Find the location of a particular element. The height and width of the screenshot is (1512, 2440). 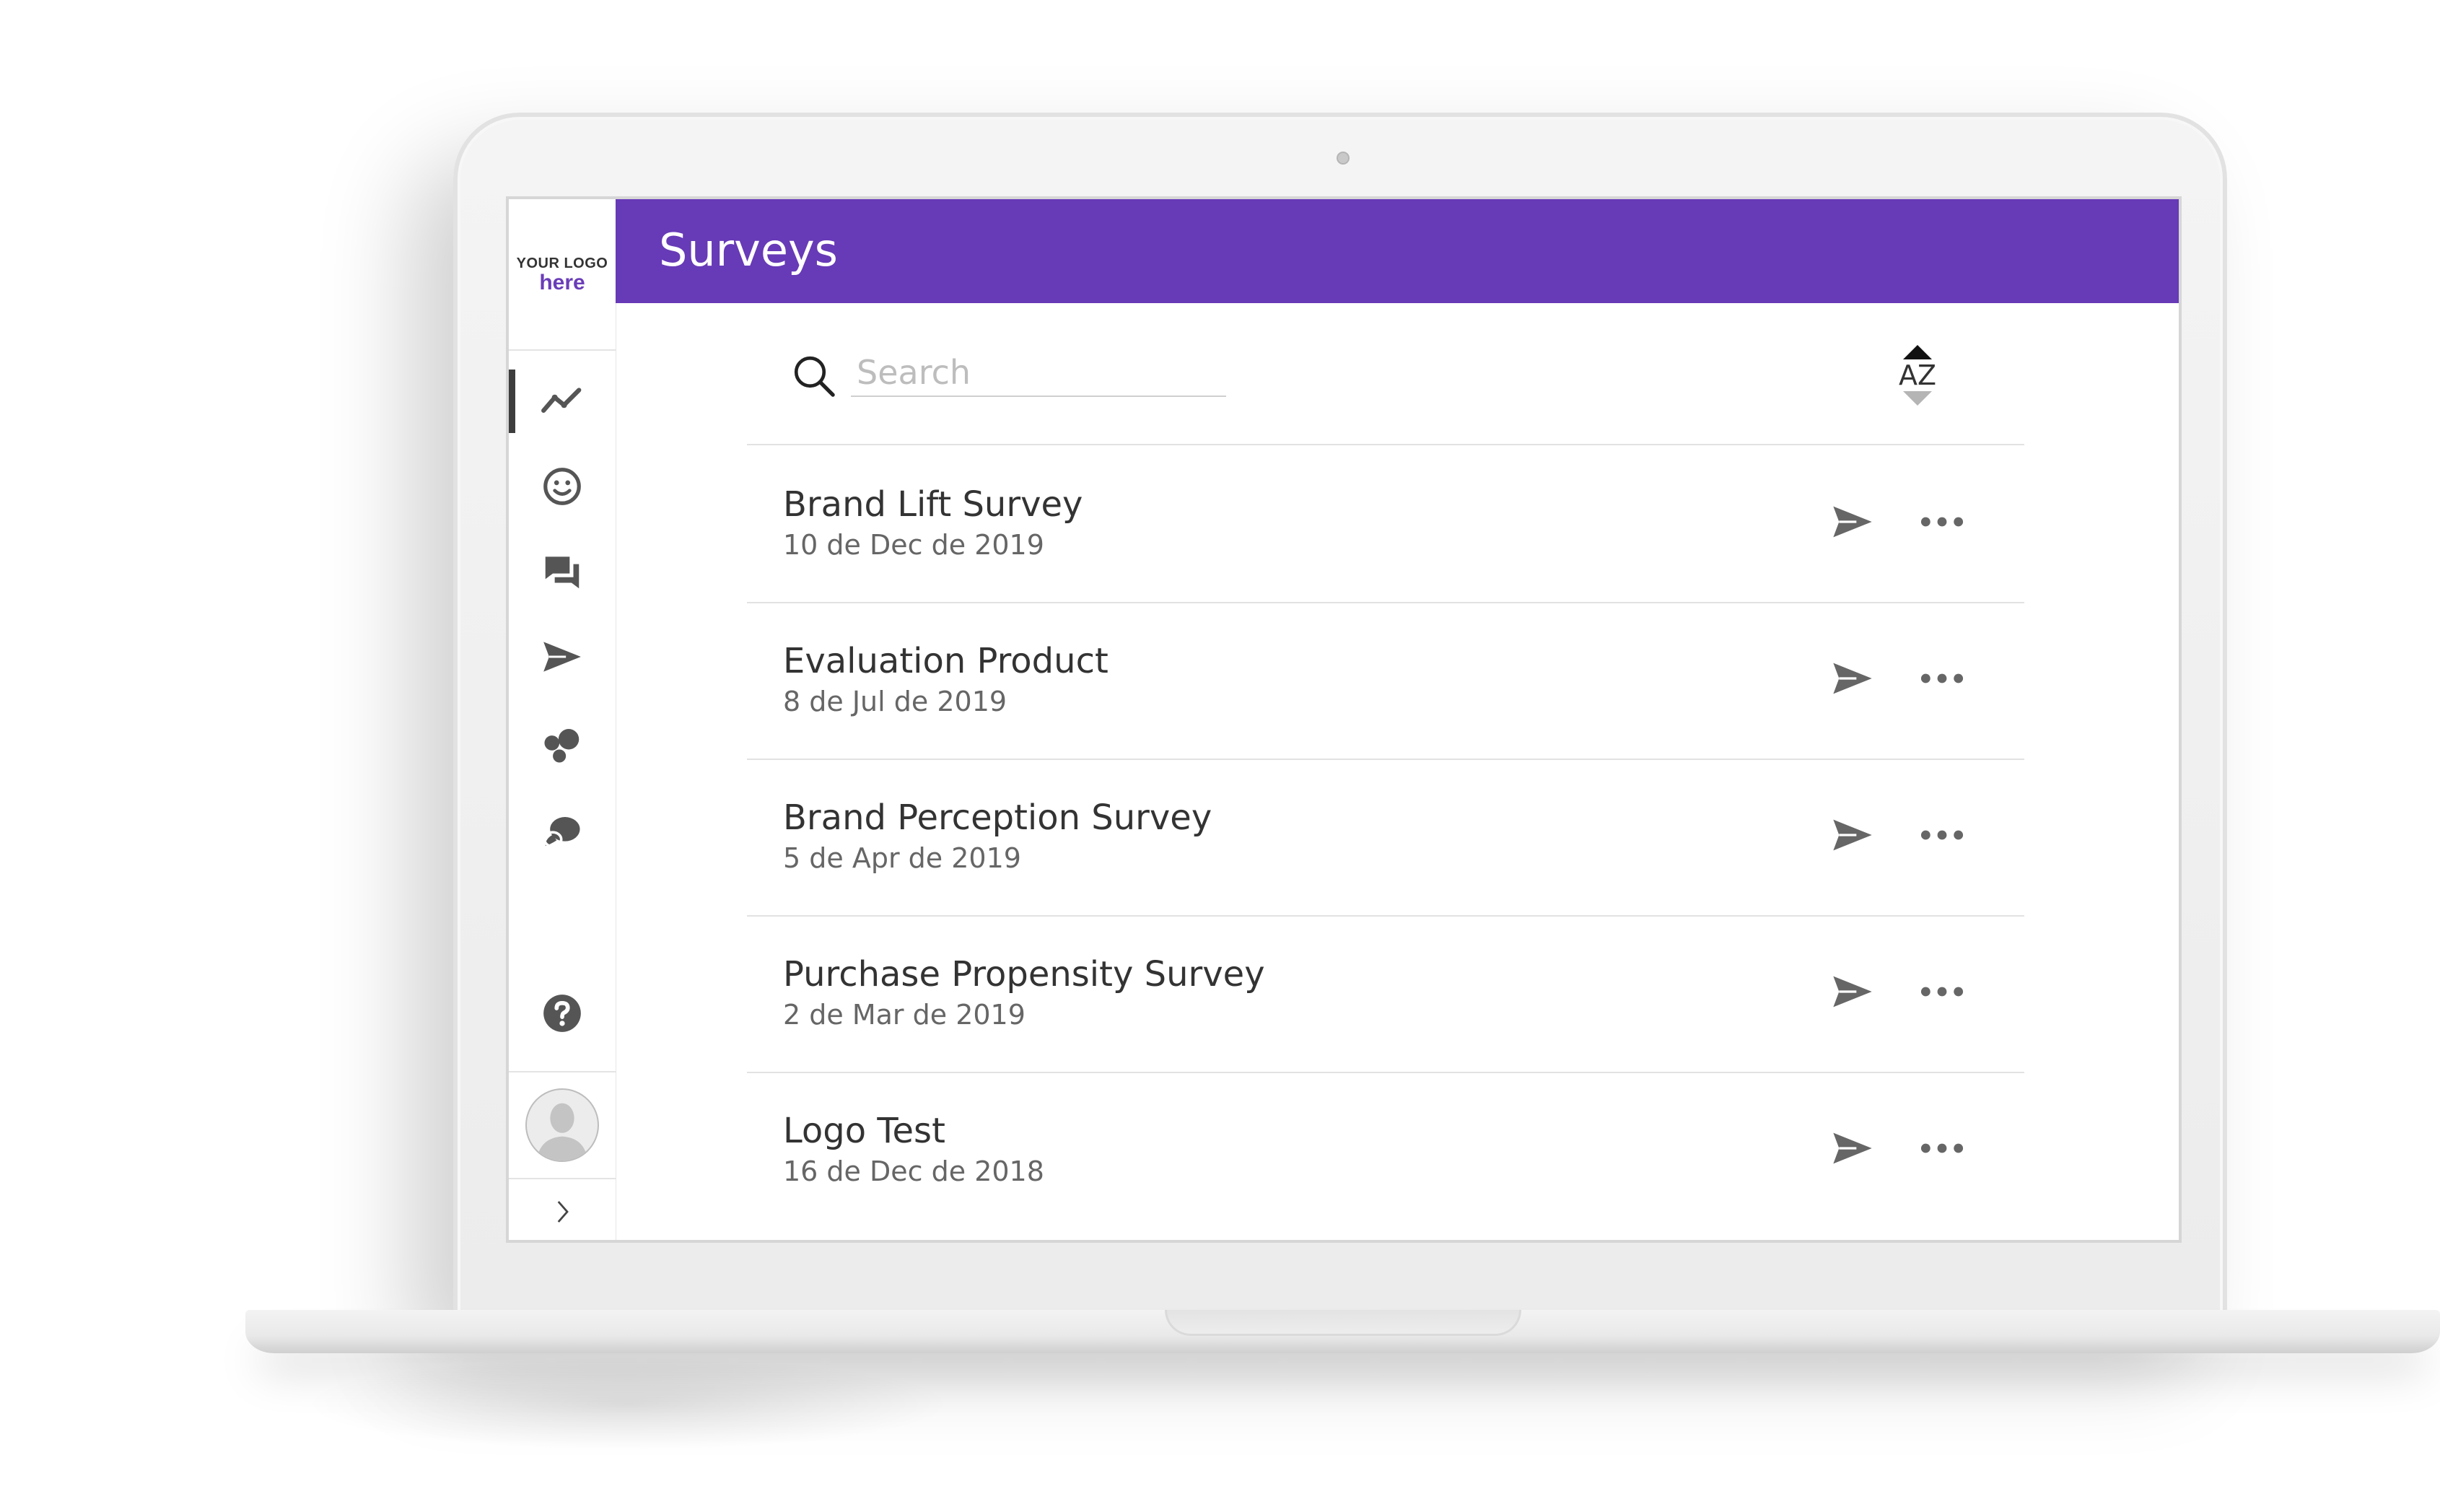

survey-row: Brand Lift Survey 10 de Dec de 2019 is located at coordinates (1385, 524).